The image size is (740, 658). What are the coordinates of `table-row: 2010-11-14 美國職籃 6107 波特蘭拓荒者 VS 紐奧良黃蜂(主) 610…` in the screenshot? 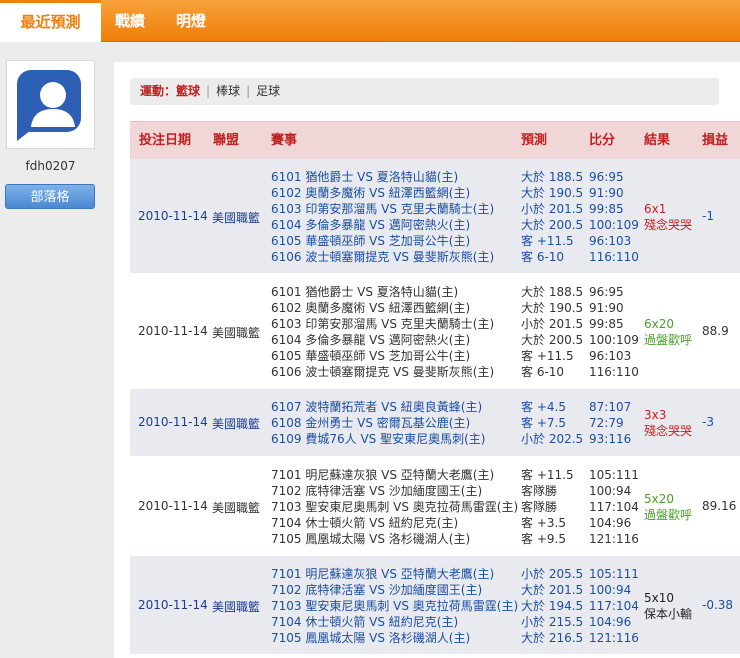 It's located at (435, 423).